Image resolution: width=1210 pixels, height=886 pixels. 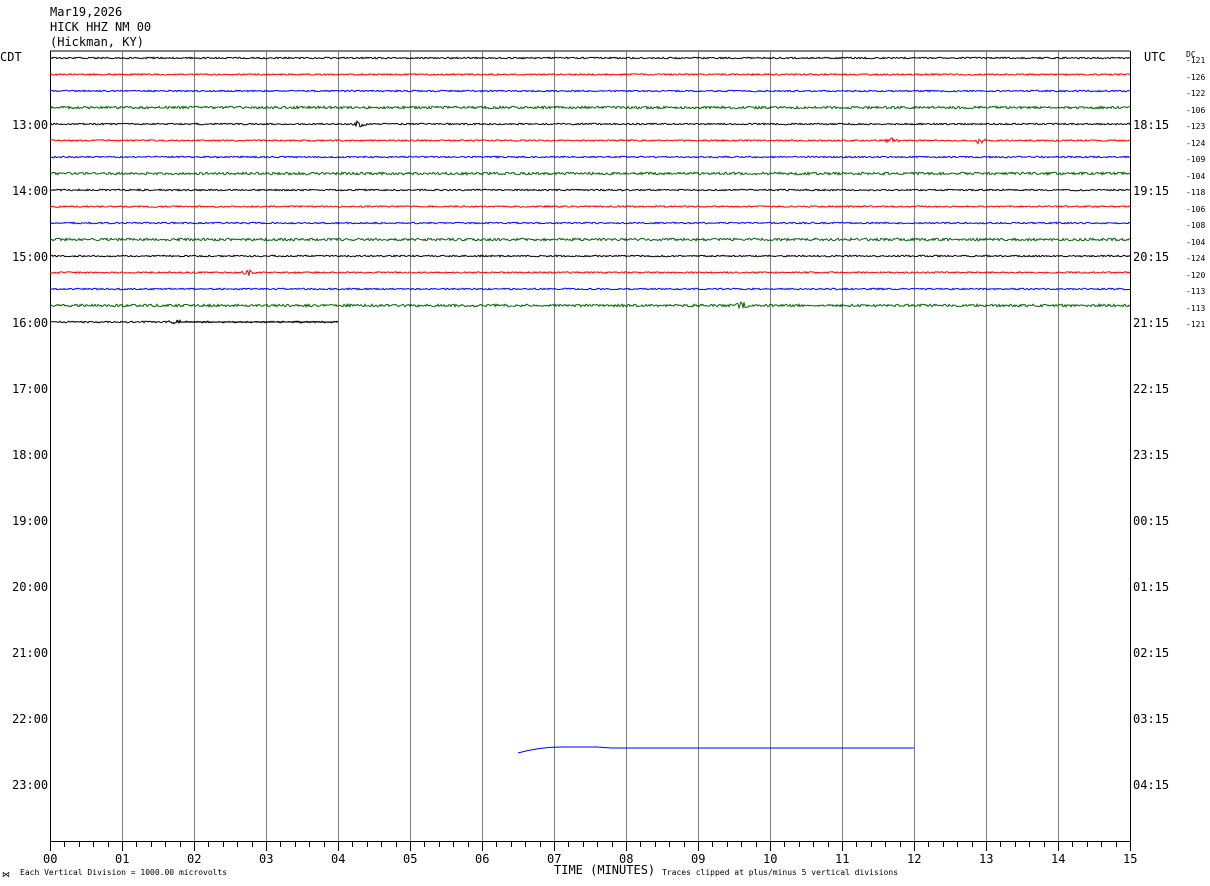 I want to click on left-time-label: 20:00, so click(x=30, y=587).